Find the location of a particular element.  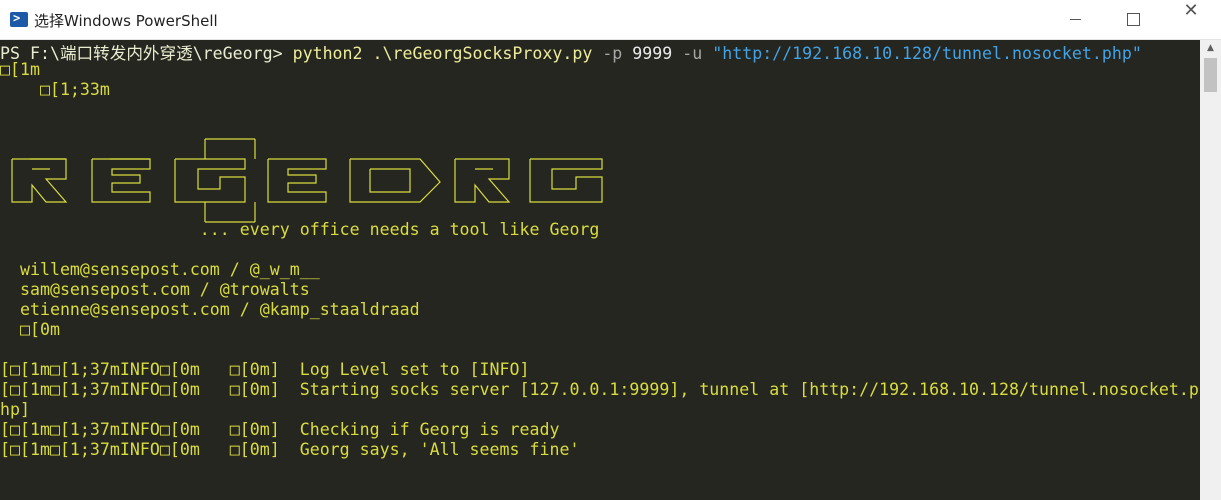

close-icon: ✕ is located at coordinates (1191, 10).